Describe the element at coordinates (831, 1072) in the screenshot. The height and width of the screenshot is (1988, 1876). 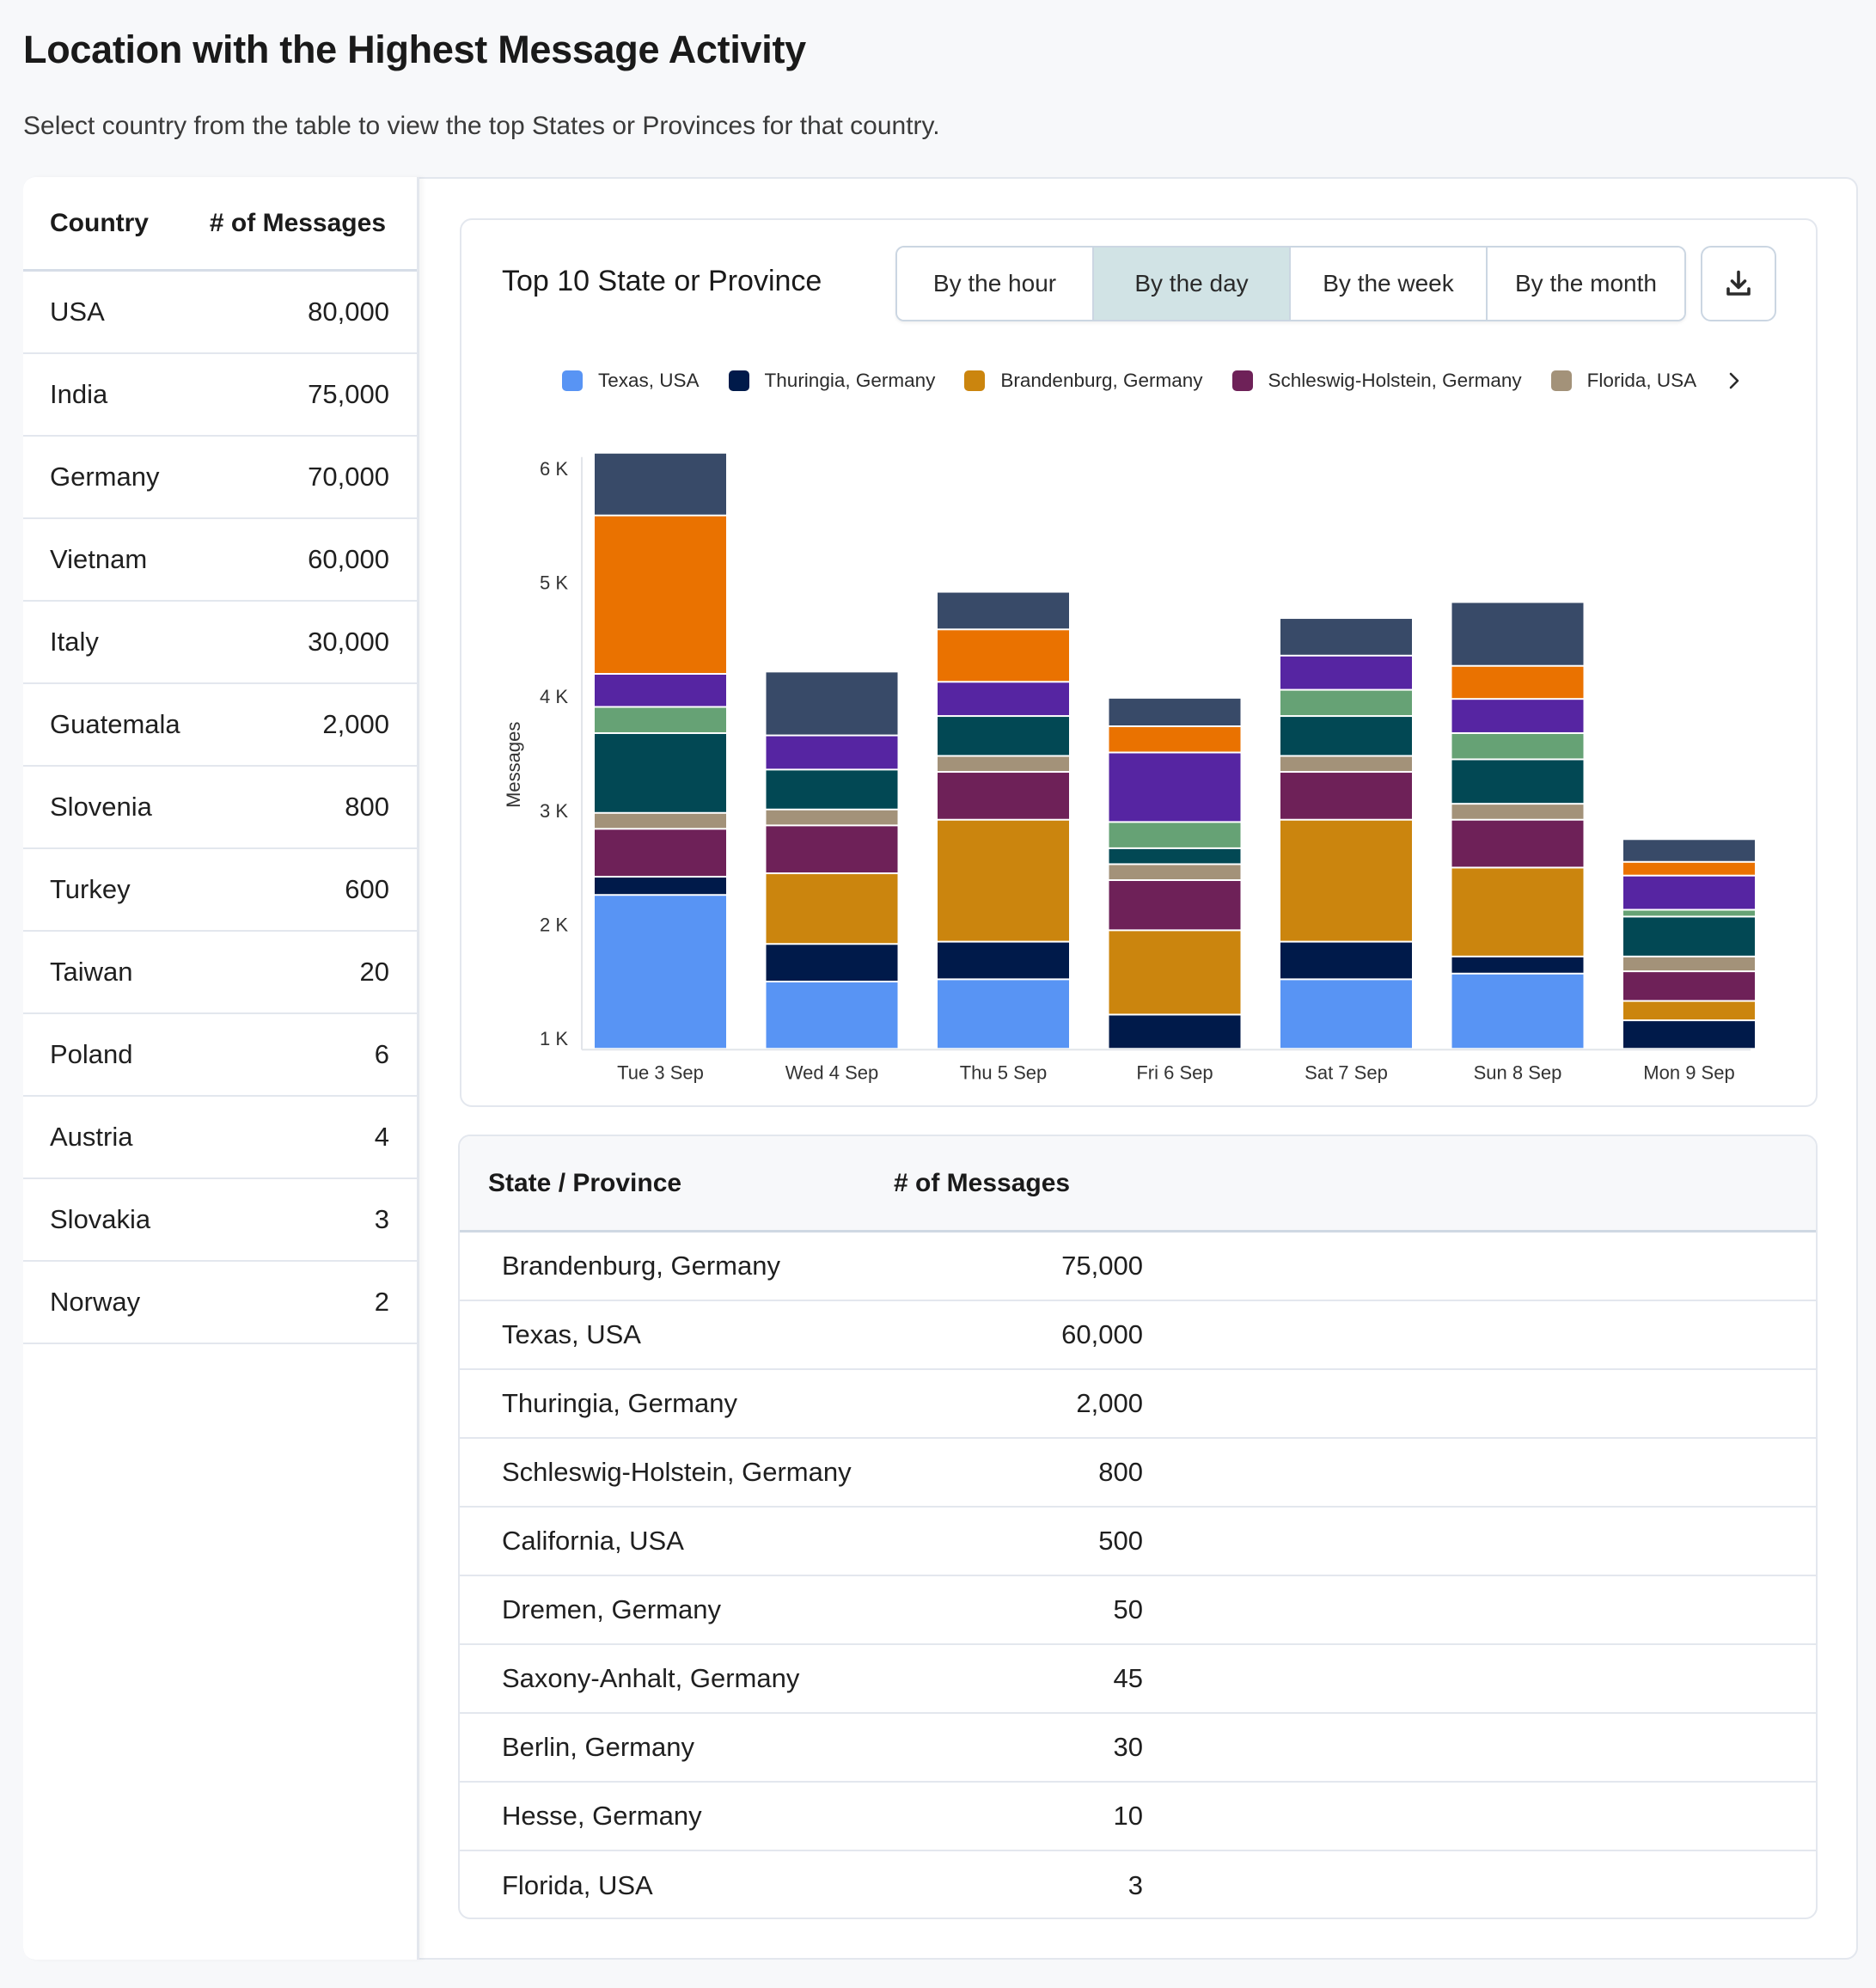
I see `x-tick-label: Wed 4 Sep` at that location.